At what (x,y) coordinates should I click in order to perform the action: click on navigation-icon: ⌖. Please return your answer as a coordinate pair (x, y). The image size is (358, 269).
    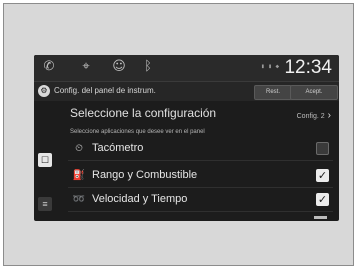
    Looking at the image, I should click on (86, 67).